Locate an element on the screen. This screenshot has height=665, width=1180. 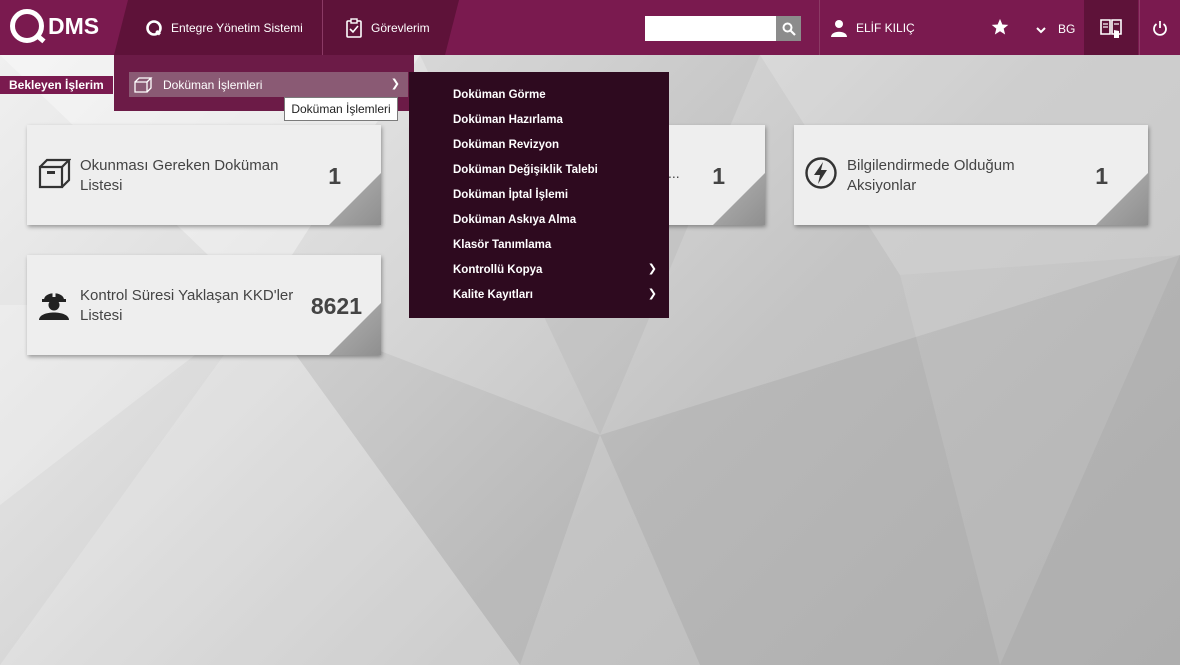
open-book-icon is located at coordinates (1111, 28).